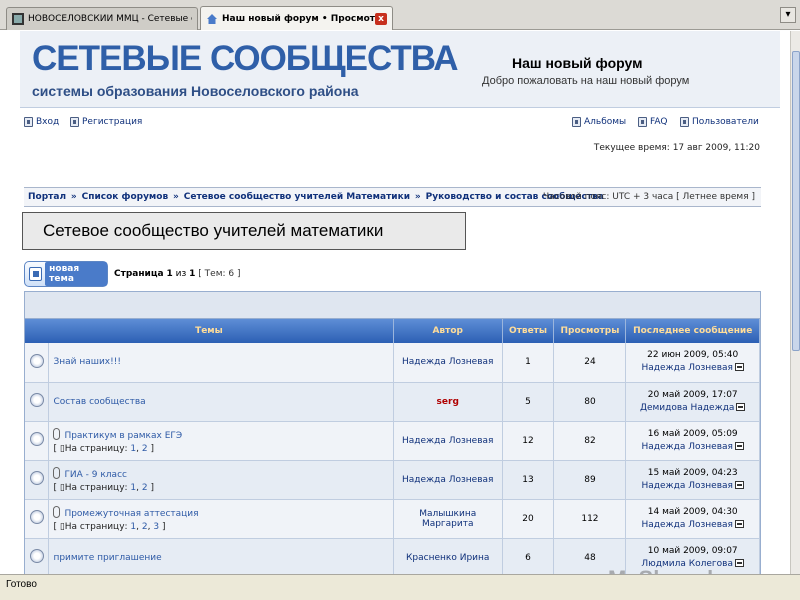 Image resolution: width=800 pixels, height=600 pixels. I want to click on last-post-date: 20 май 2009, 17:07, so click(692, 394).